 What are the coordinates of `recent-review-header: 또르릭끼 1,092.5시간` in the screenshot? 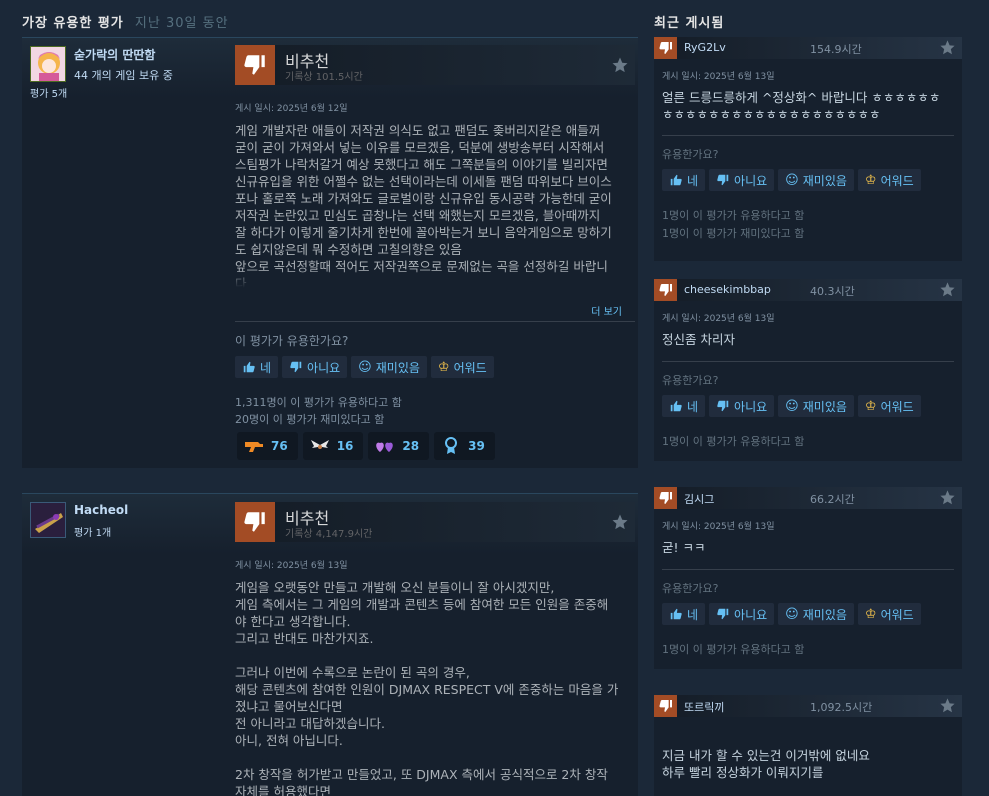 It's located at (808, 706).